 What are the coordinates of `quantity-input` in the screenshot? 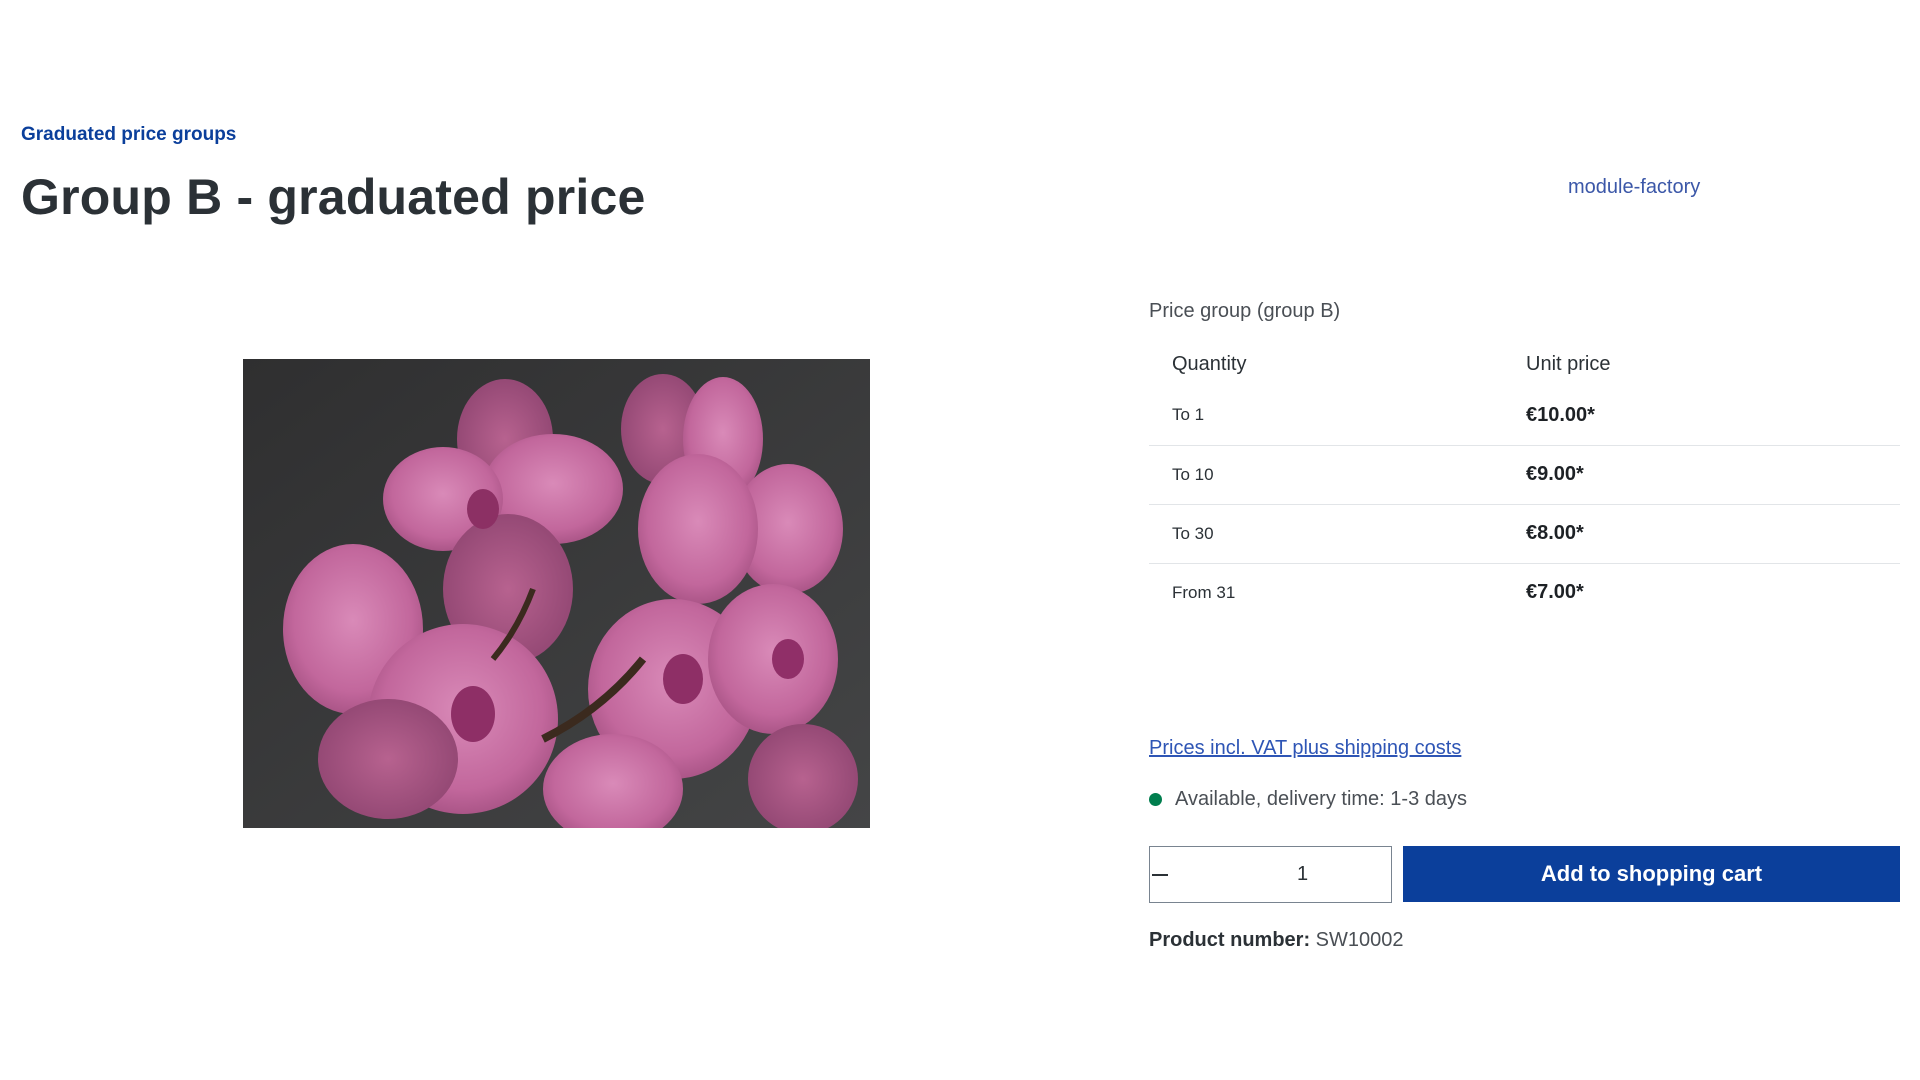 It's located at (1302, 874).